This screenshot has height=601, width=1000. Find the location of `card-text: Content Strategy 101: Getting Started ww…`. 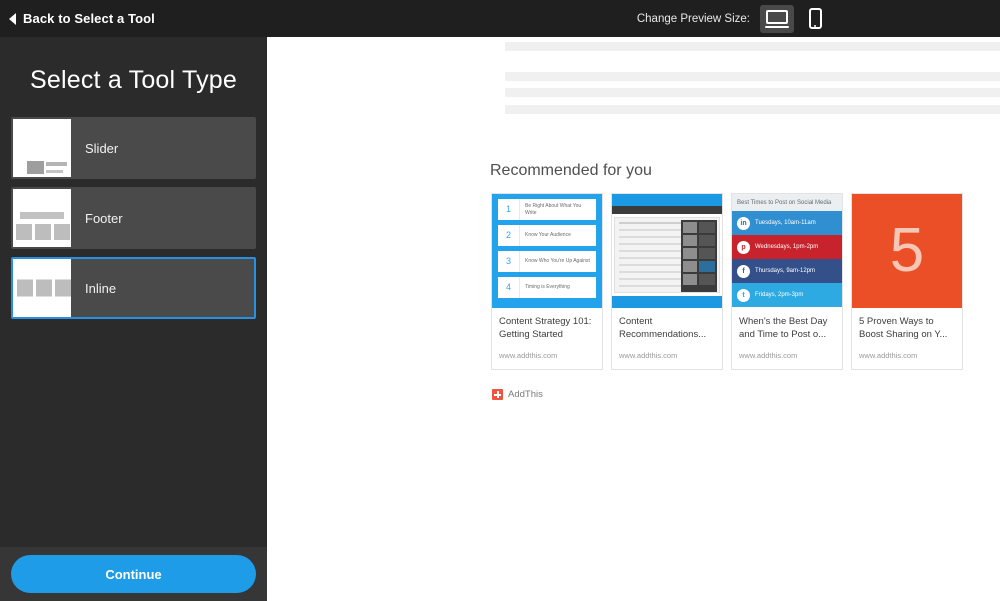

card-text: Content Strategy 101: Getting Started ww… is located at coordinates (547, 338).